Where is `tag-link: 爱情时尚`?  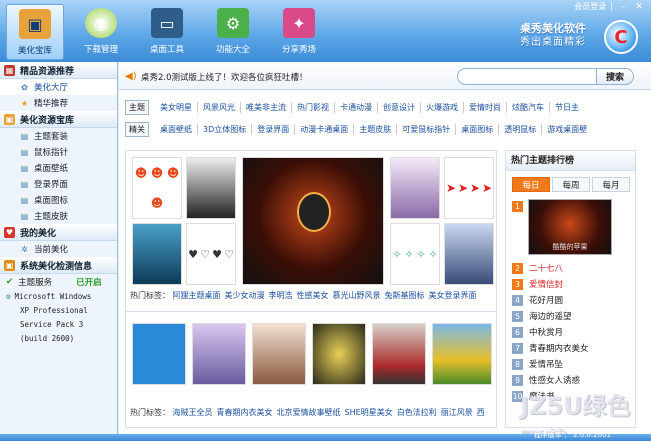 tag-link: 爱情时尚 is located at coordinates (485, 107).